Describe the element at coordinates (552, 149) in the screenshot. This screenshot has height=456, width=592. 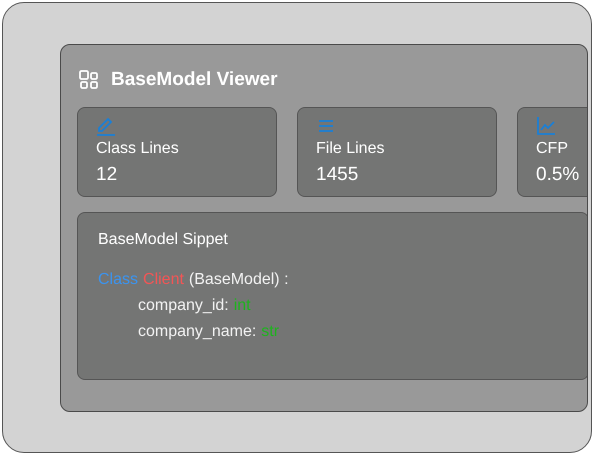
I see `stat-label: CFP` at that location.